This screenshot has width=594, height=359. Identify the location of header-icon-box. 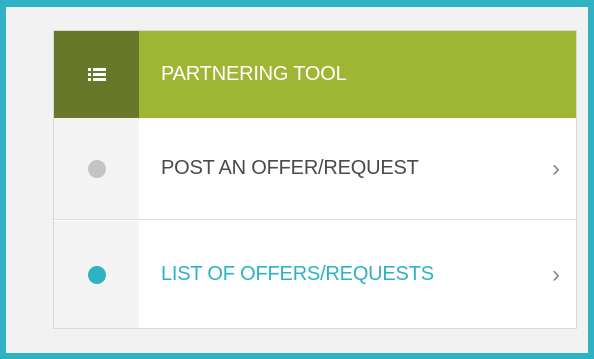
(96, 74).